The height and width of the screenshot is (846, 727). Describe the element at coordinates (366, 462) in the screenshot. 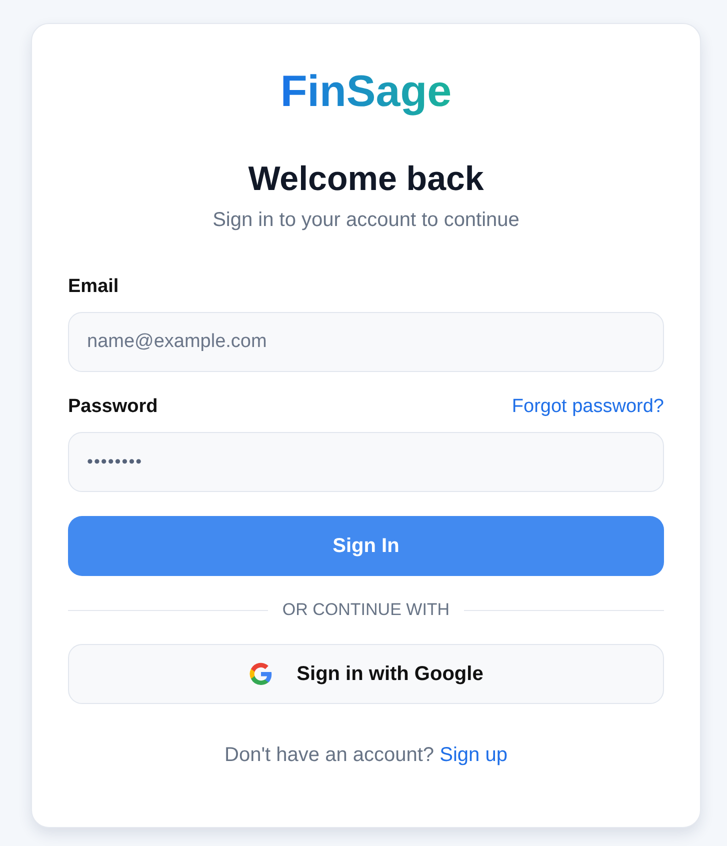

I see `input-field: ••••••••` at that location.